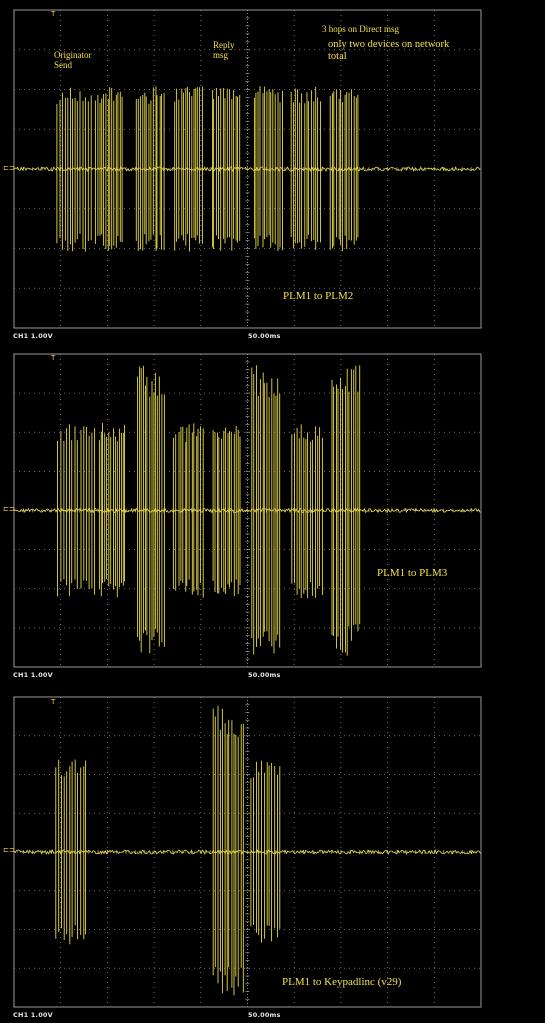  What do you see at coordinates (342, 982) in the screenshot?
I see `screen-title: PLM1 to Keypadlinc (v29)` at bounding box center [342, 982].